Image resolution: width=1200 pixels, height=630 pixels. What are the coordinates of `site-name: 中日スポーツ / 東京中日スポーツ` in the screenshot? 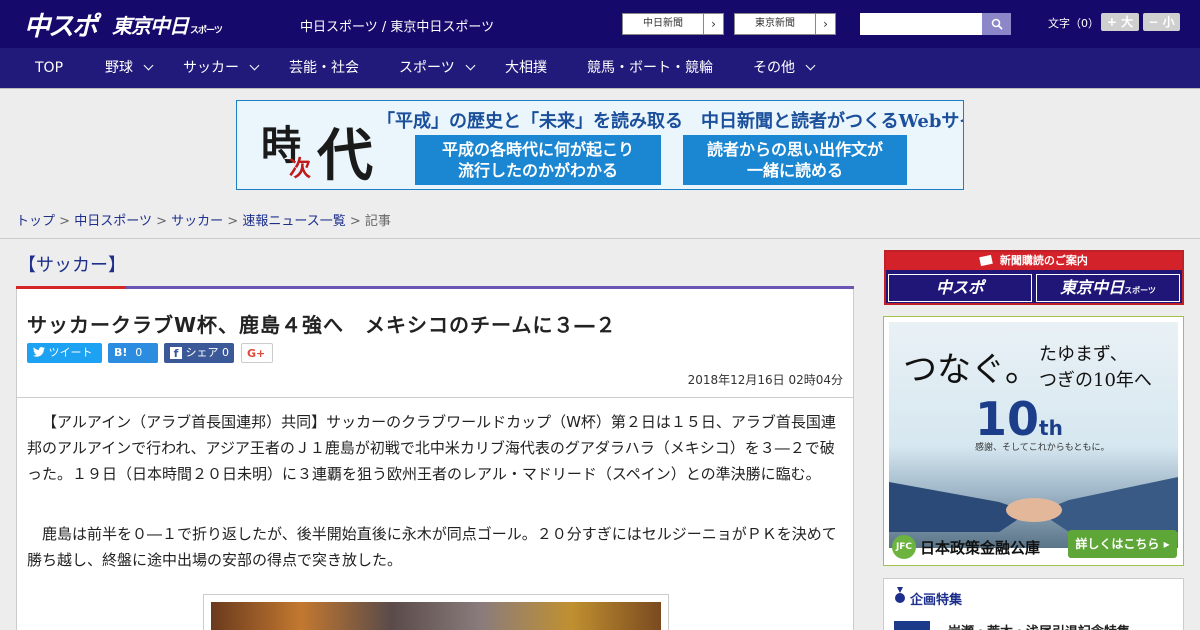 It's located at (397, 25).